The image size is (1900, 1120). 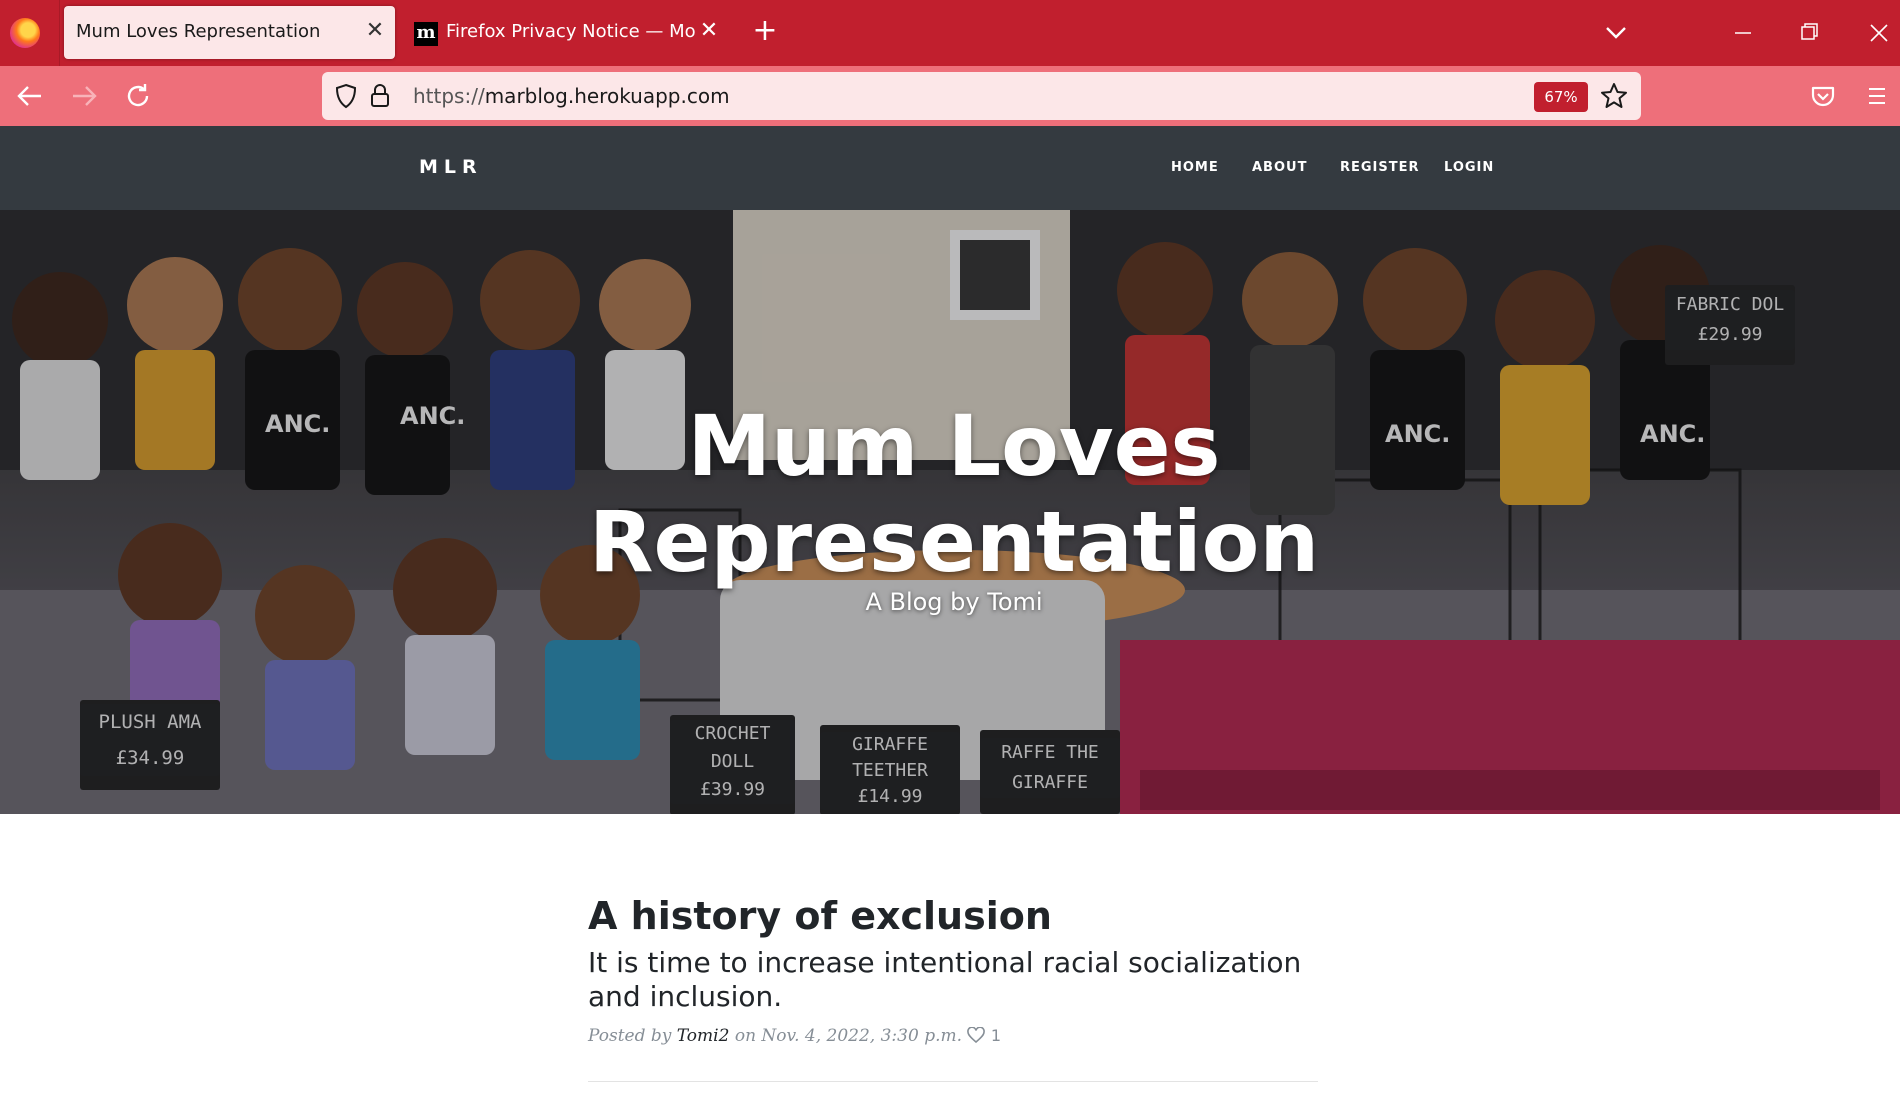 What do you see at coordinates (84, 96) in the screenshot?
I see `forward-arrow-icon` at bounding box center [84, 96].